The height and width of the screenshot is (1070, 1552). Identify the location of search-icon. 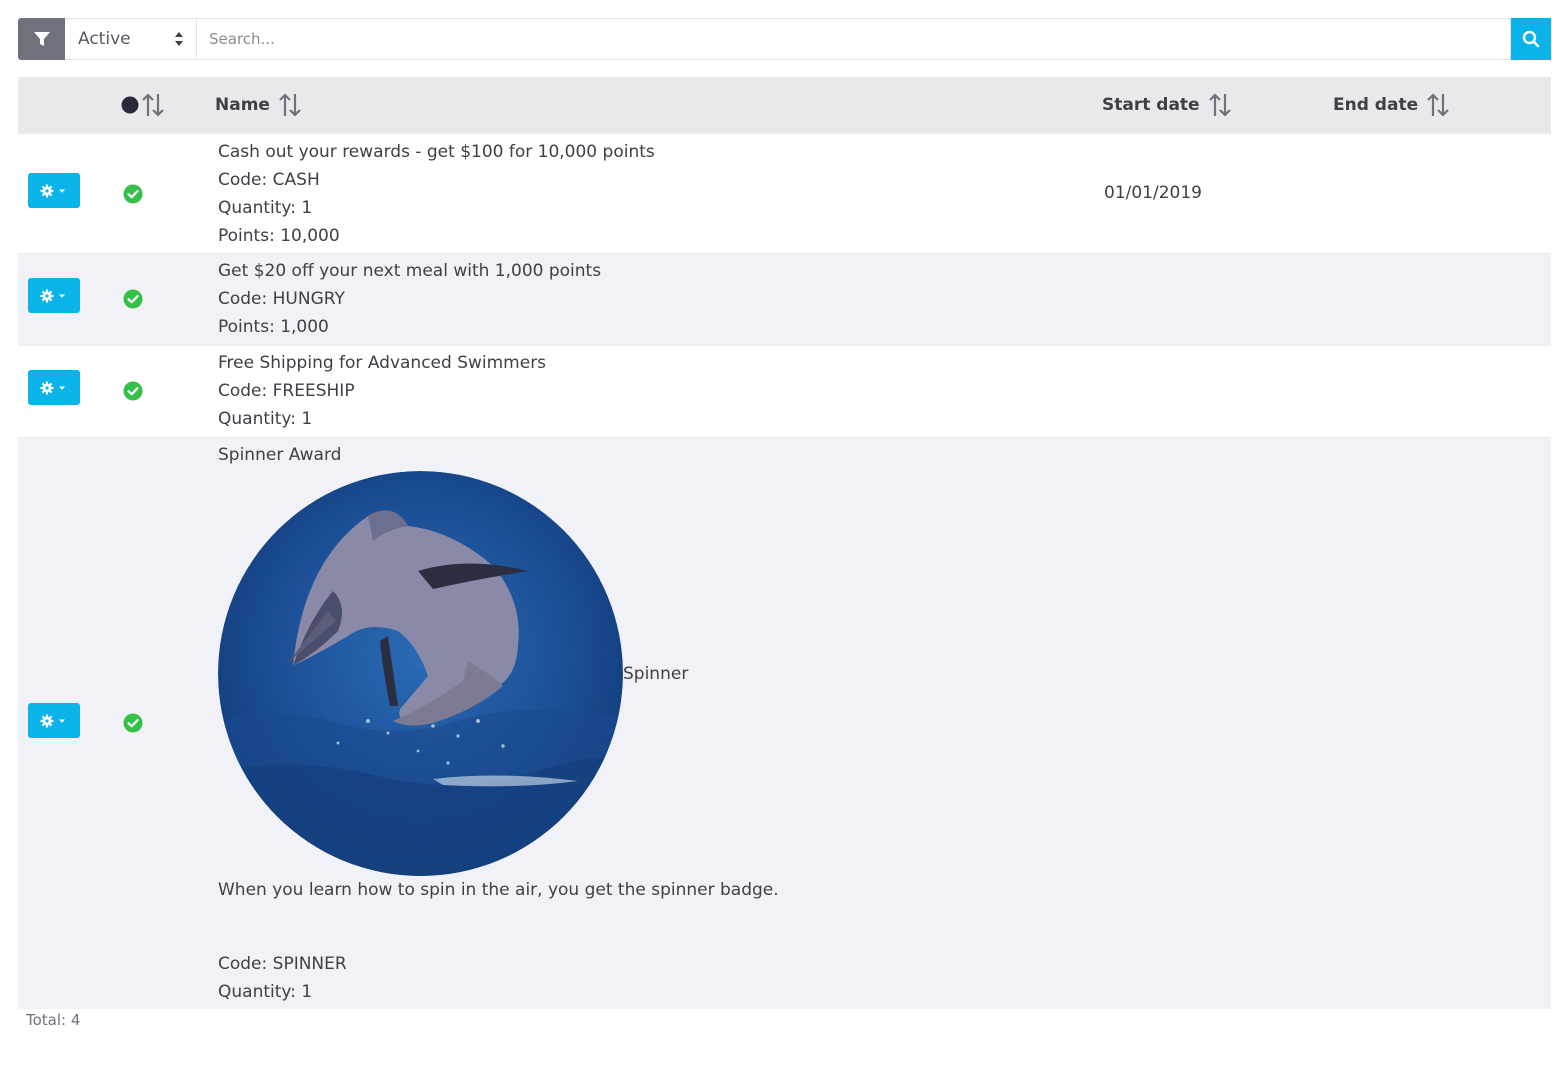
(1531, 39).